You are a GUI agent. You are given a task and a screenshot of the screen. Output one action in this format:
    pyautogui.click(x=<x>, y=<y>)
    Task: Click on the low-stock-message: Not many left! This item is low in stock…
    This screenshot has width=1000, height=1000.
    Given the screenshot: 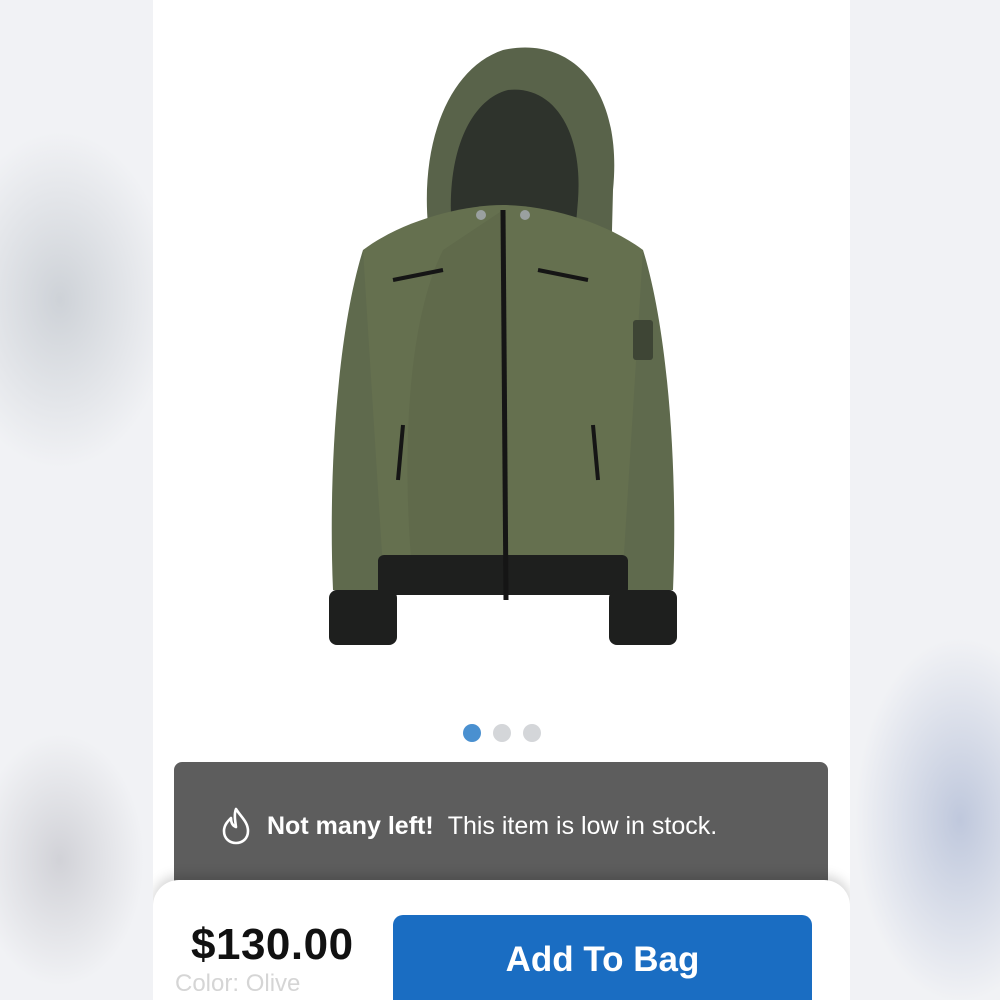 What is the action you would take?
    pyautogui.click(x=468, y=826)
    